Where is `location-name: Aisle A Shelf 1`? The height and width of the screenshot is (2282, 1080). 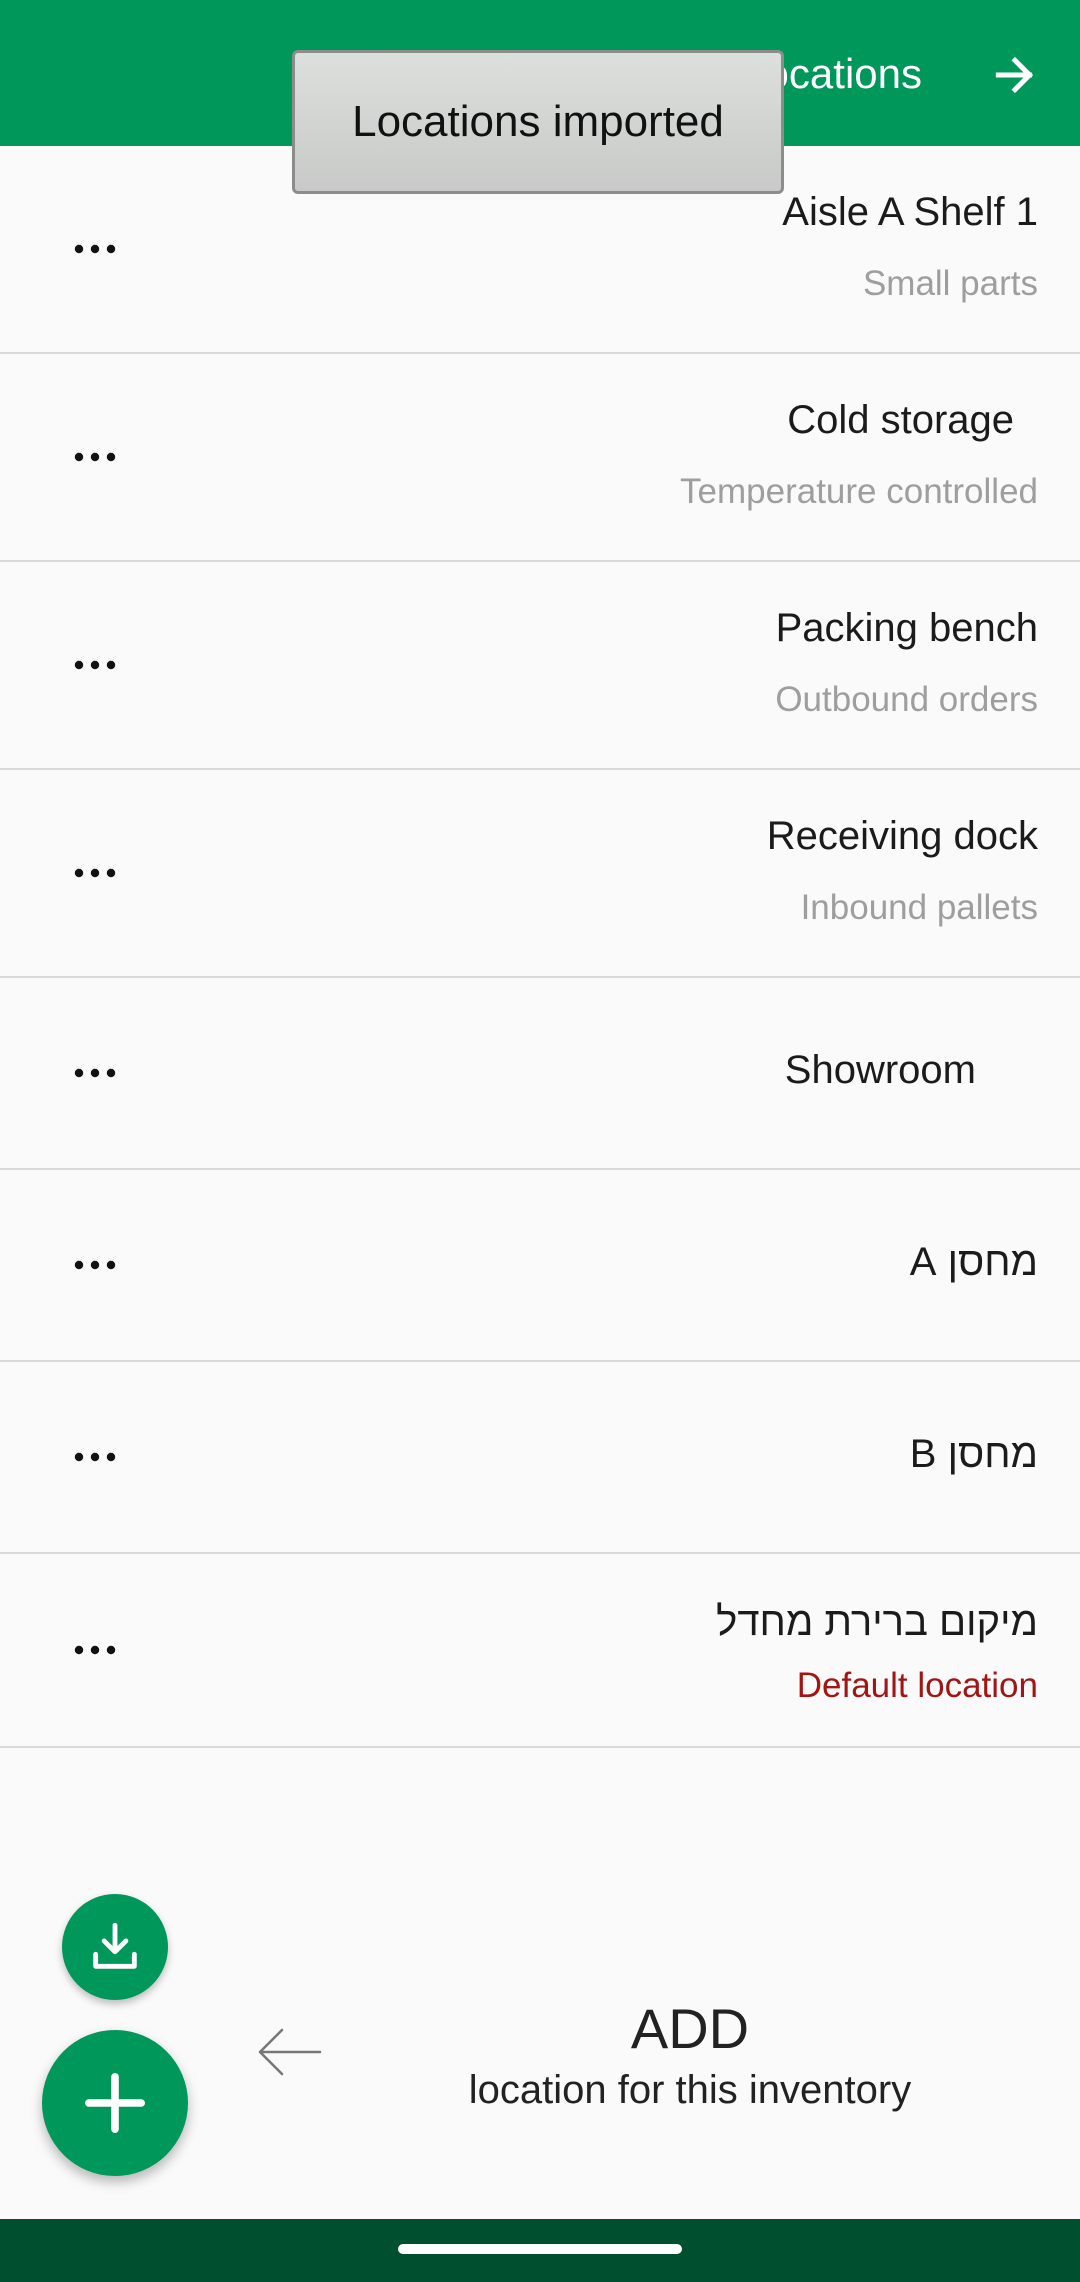
location-name: Aisle A Shelf 1 is located at coordinates (910, 212).